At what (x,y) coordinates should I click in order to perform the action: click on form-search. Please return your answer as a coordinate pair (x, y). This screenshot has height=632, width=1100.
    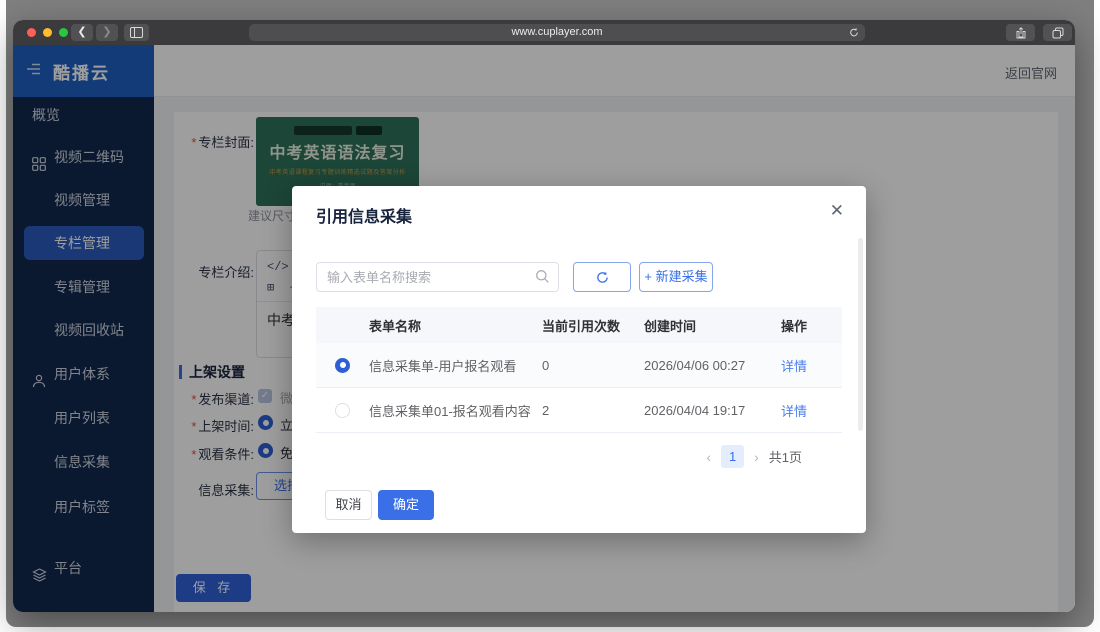
    Looking at the image, I should click on (437, 277).